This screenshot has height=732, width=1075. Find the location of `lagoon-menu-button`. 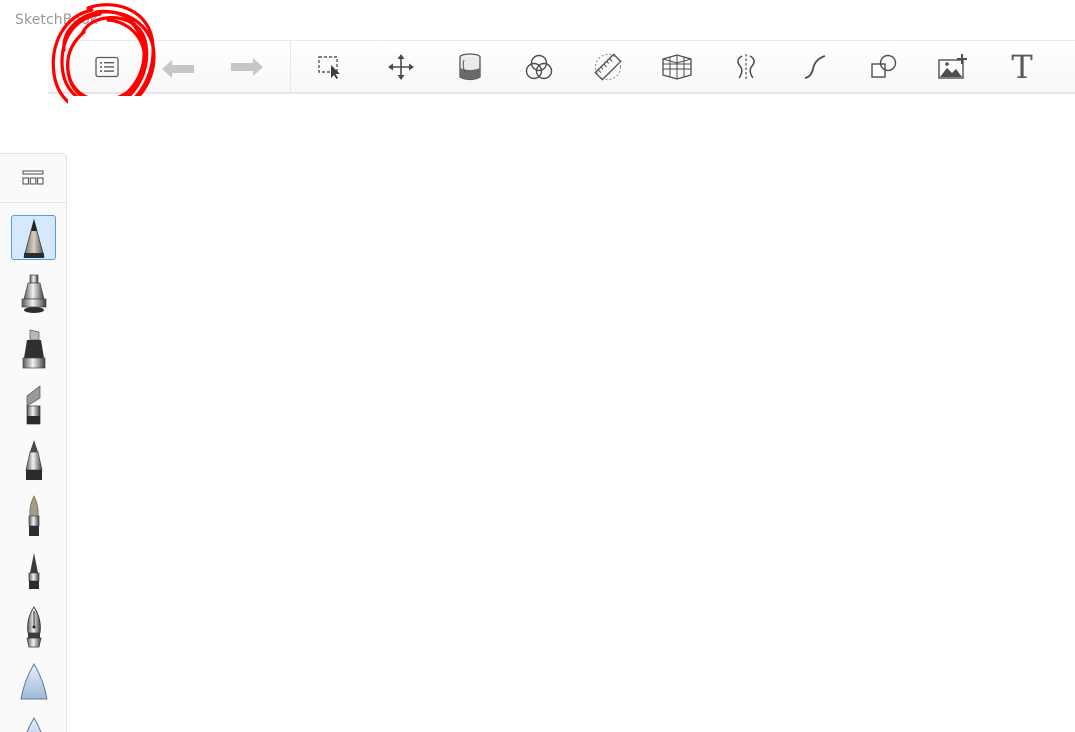

lagoon-menu-button is located at coordinates (107, 67).